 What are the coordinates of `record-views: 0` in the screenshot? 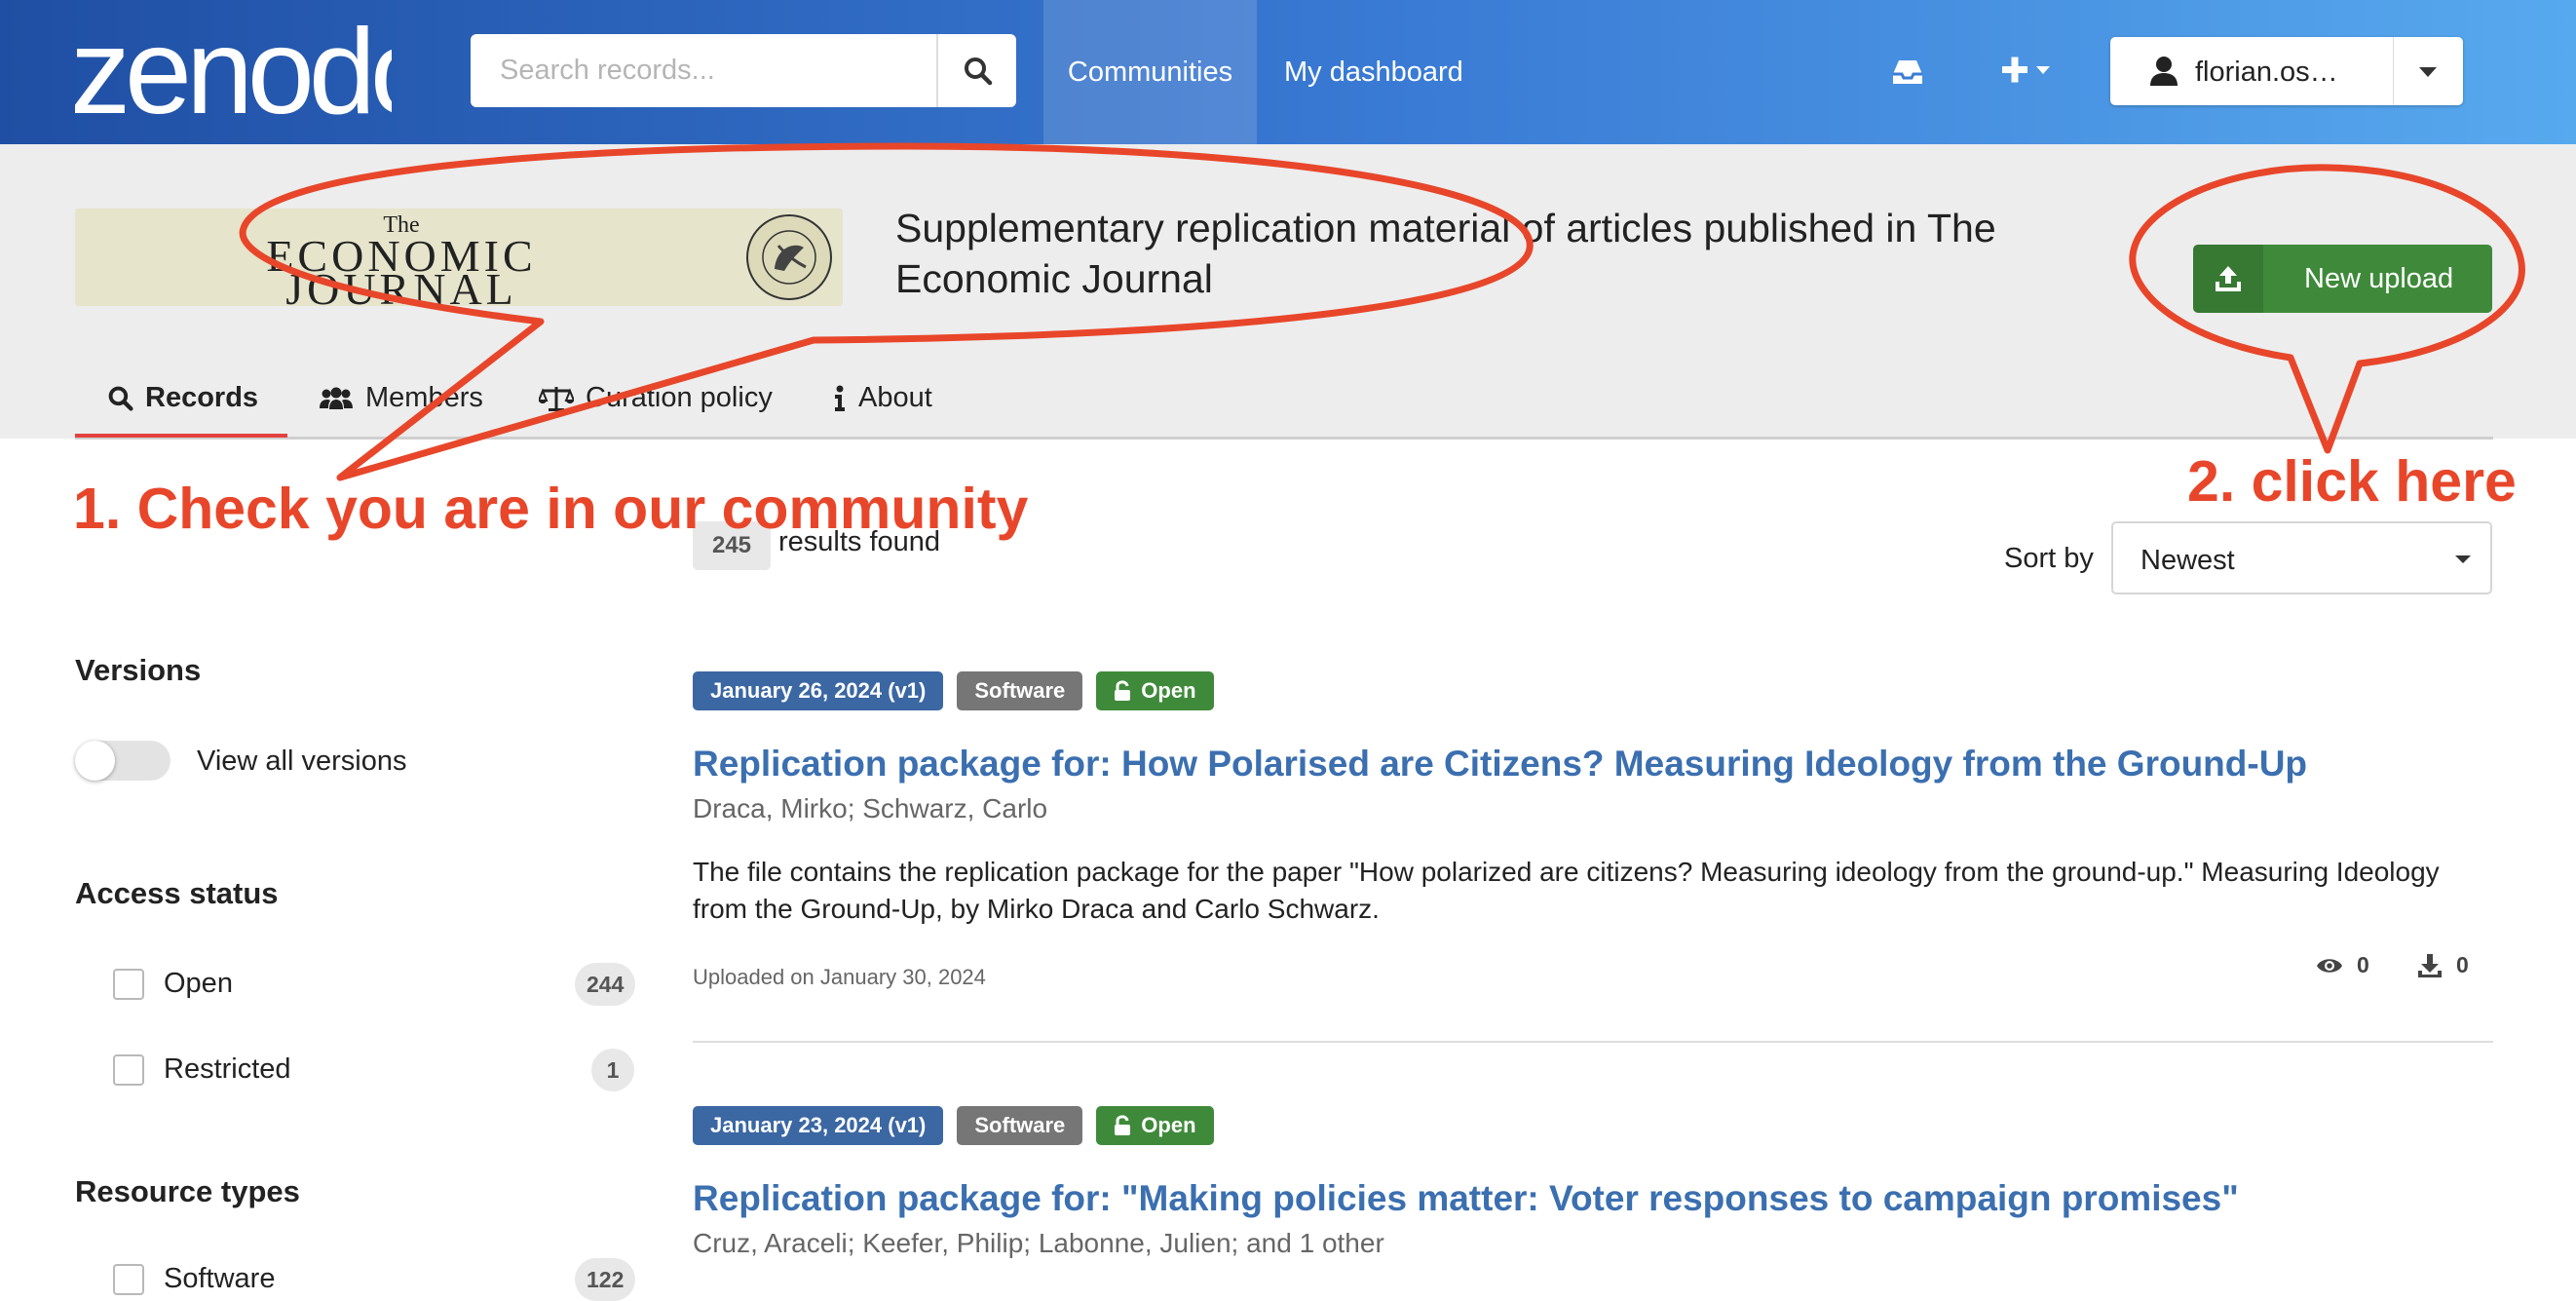 It's located at (2342, 965).